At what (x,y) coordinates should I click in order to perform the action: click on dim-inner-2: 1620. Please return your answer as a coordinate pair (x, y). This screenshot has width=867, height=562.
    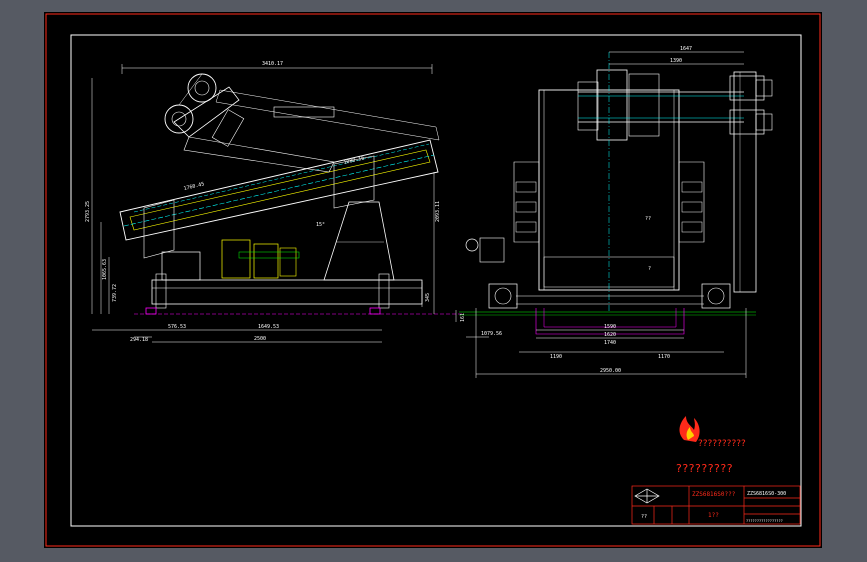
    Looking at the image, I should click on (610, 335).